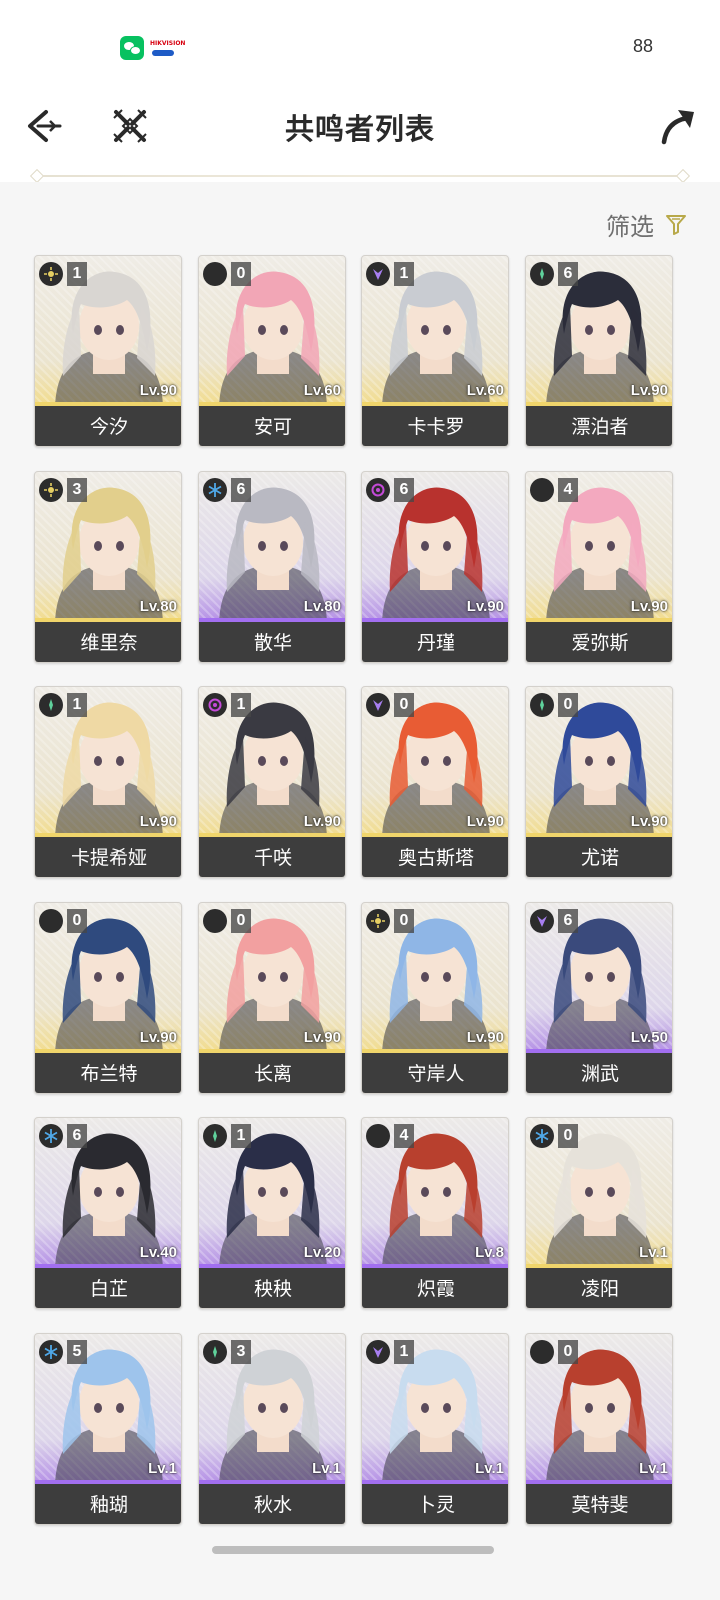 This screenshot has width=720, height=1600. What do you see at coordinates (108, 782) in the screenshot?
I see `character-card: 1 Lv.90 卡提希娅` at bounding box center [108, 782].